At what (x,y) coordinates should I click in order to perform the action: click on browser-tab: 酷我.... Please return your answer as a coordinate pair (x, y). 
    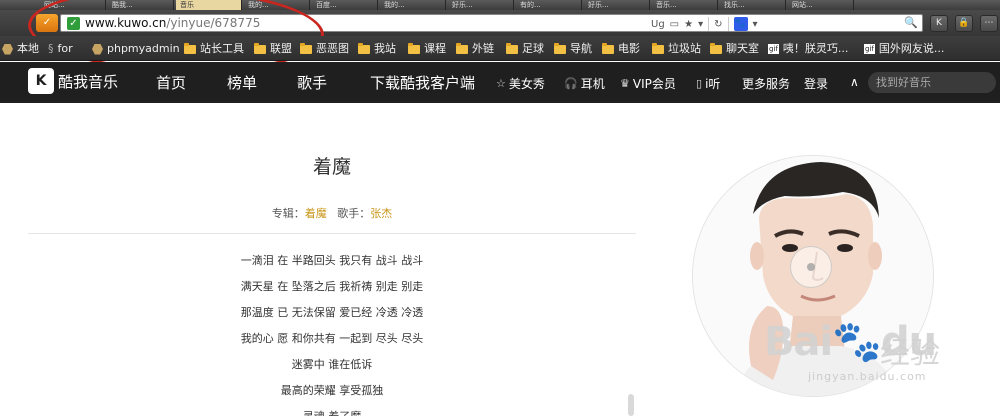
    Looking at the image, I should click on (141, 5).